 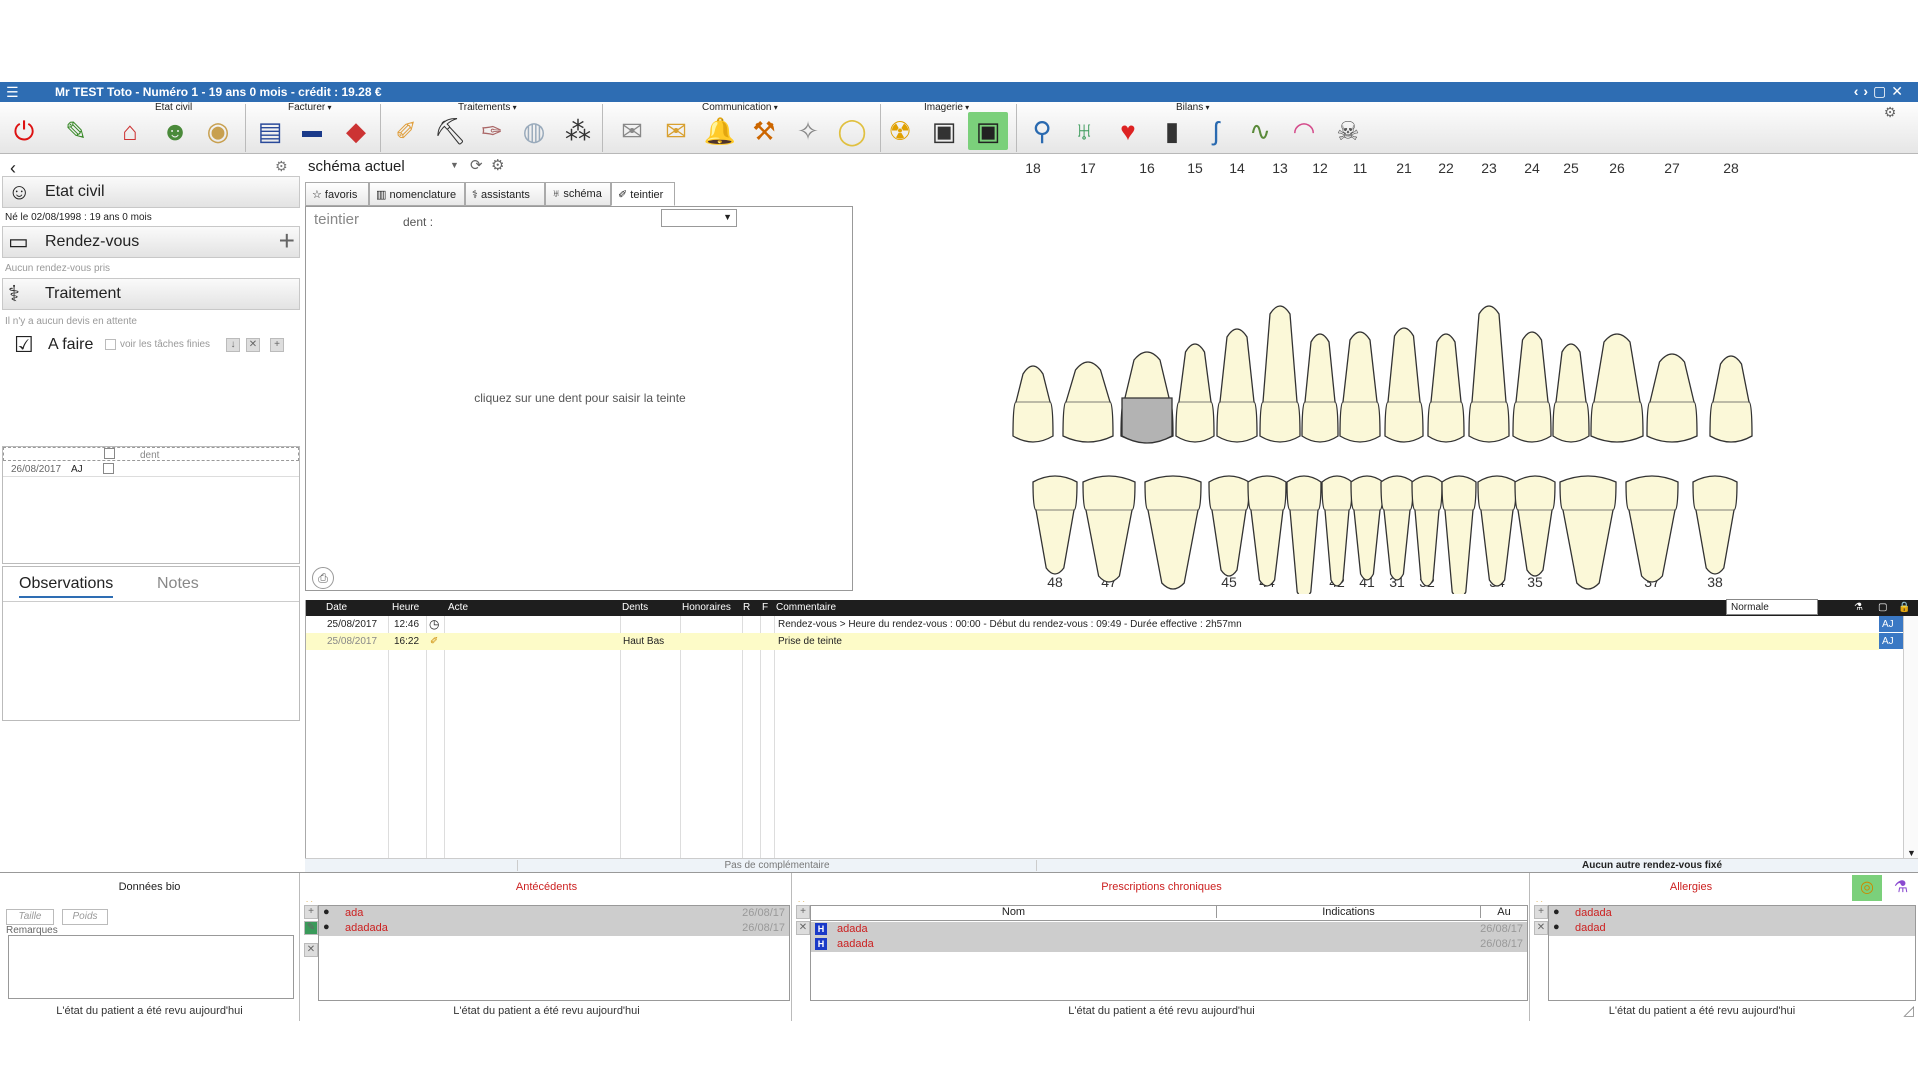 What do you see at coordinates (323, 578) in the screenshot?
I see `print-icon: ⎙` at bounding box center [323, 578].